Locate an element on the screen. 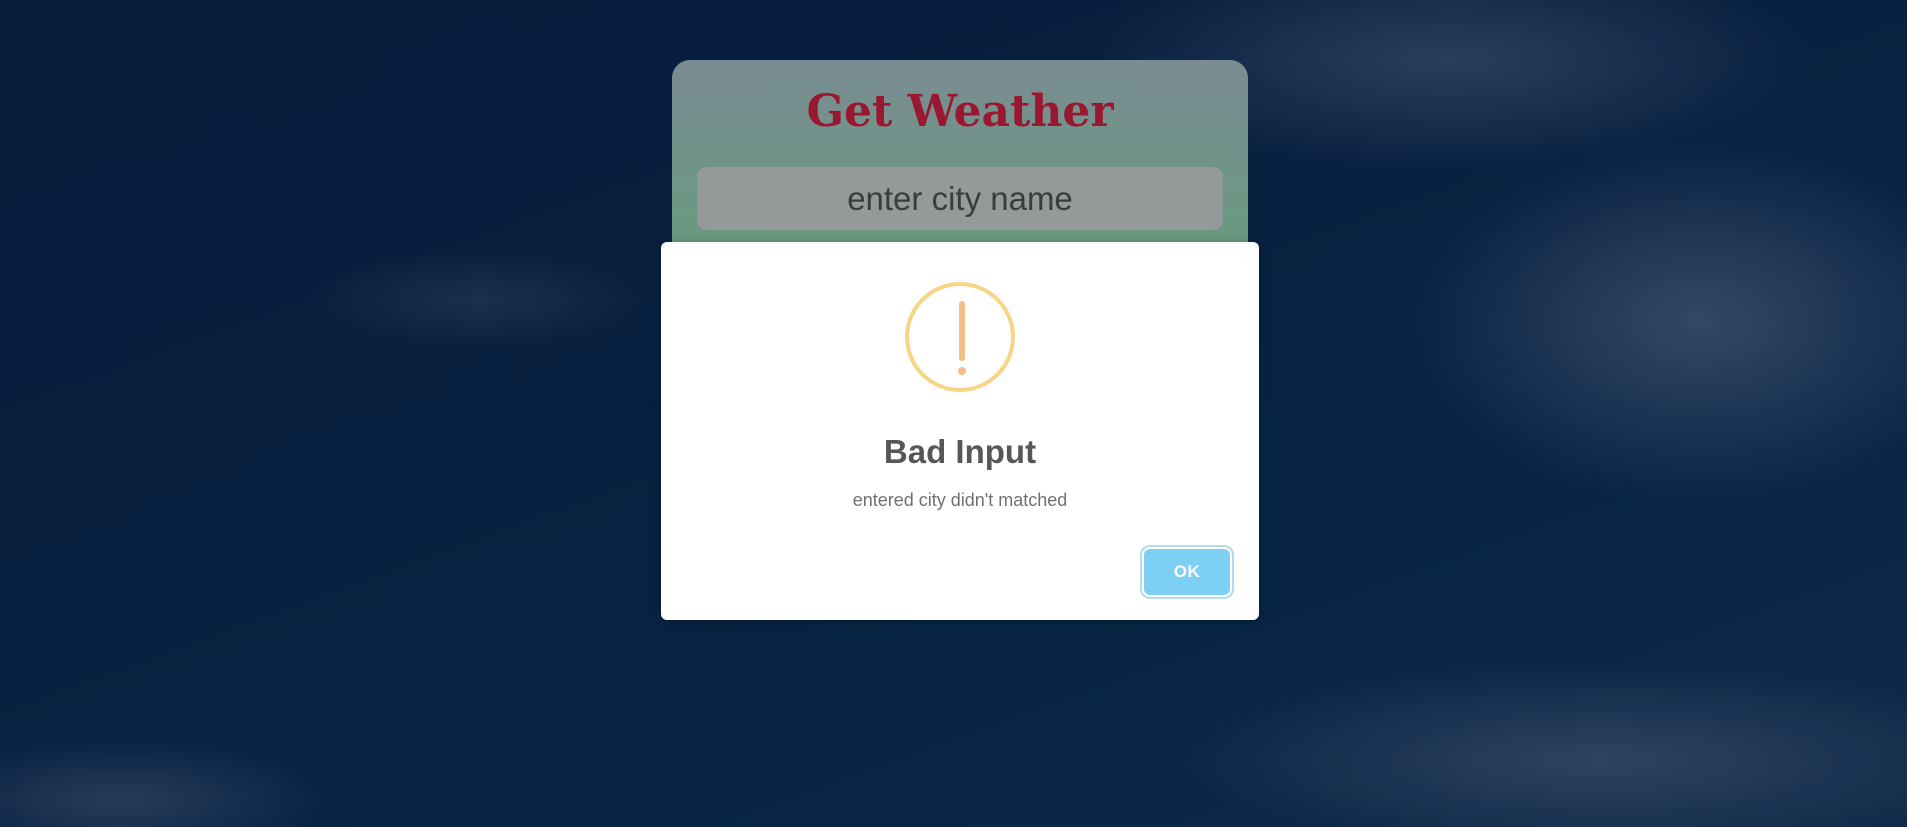  warning-exclamation-dot is located at coordinates (962, 371).